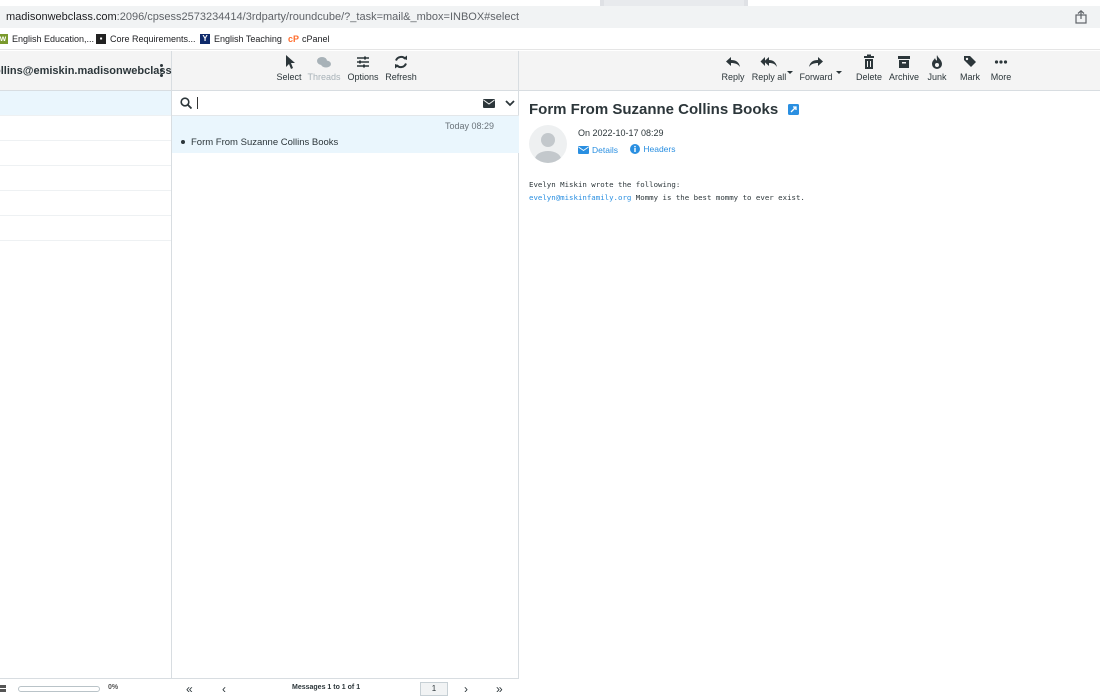 This screenshot has width=1100, height=700. I want to click on first-page-button: «, so click(189, 689).